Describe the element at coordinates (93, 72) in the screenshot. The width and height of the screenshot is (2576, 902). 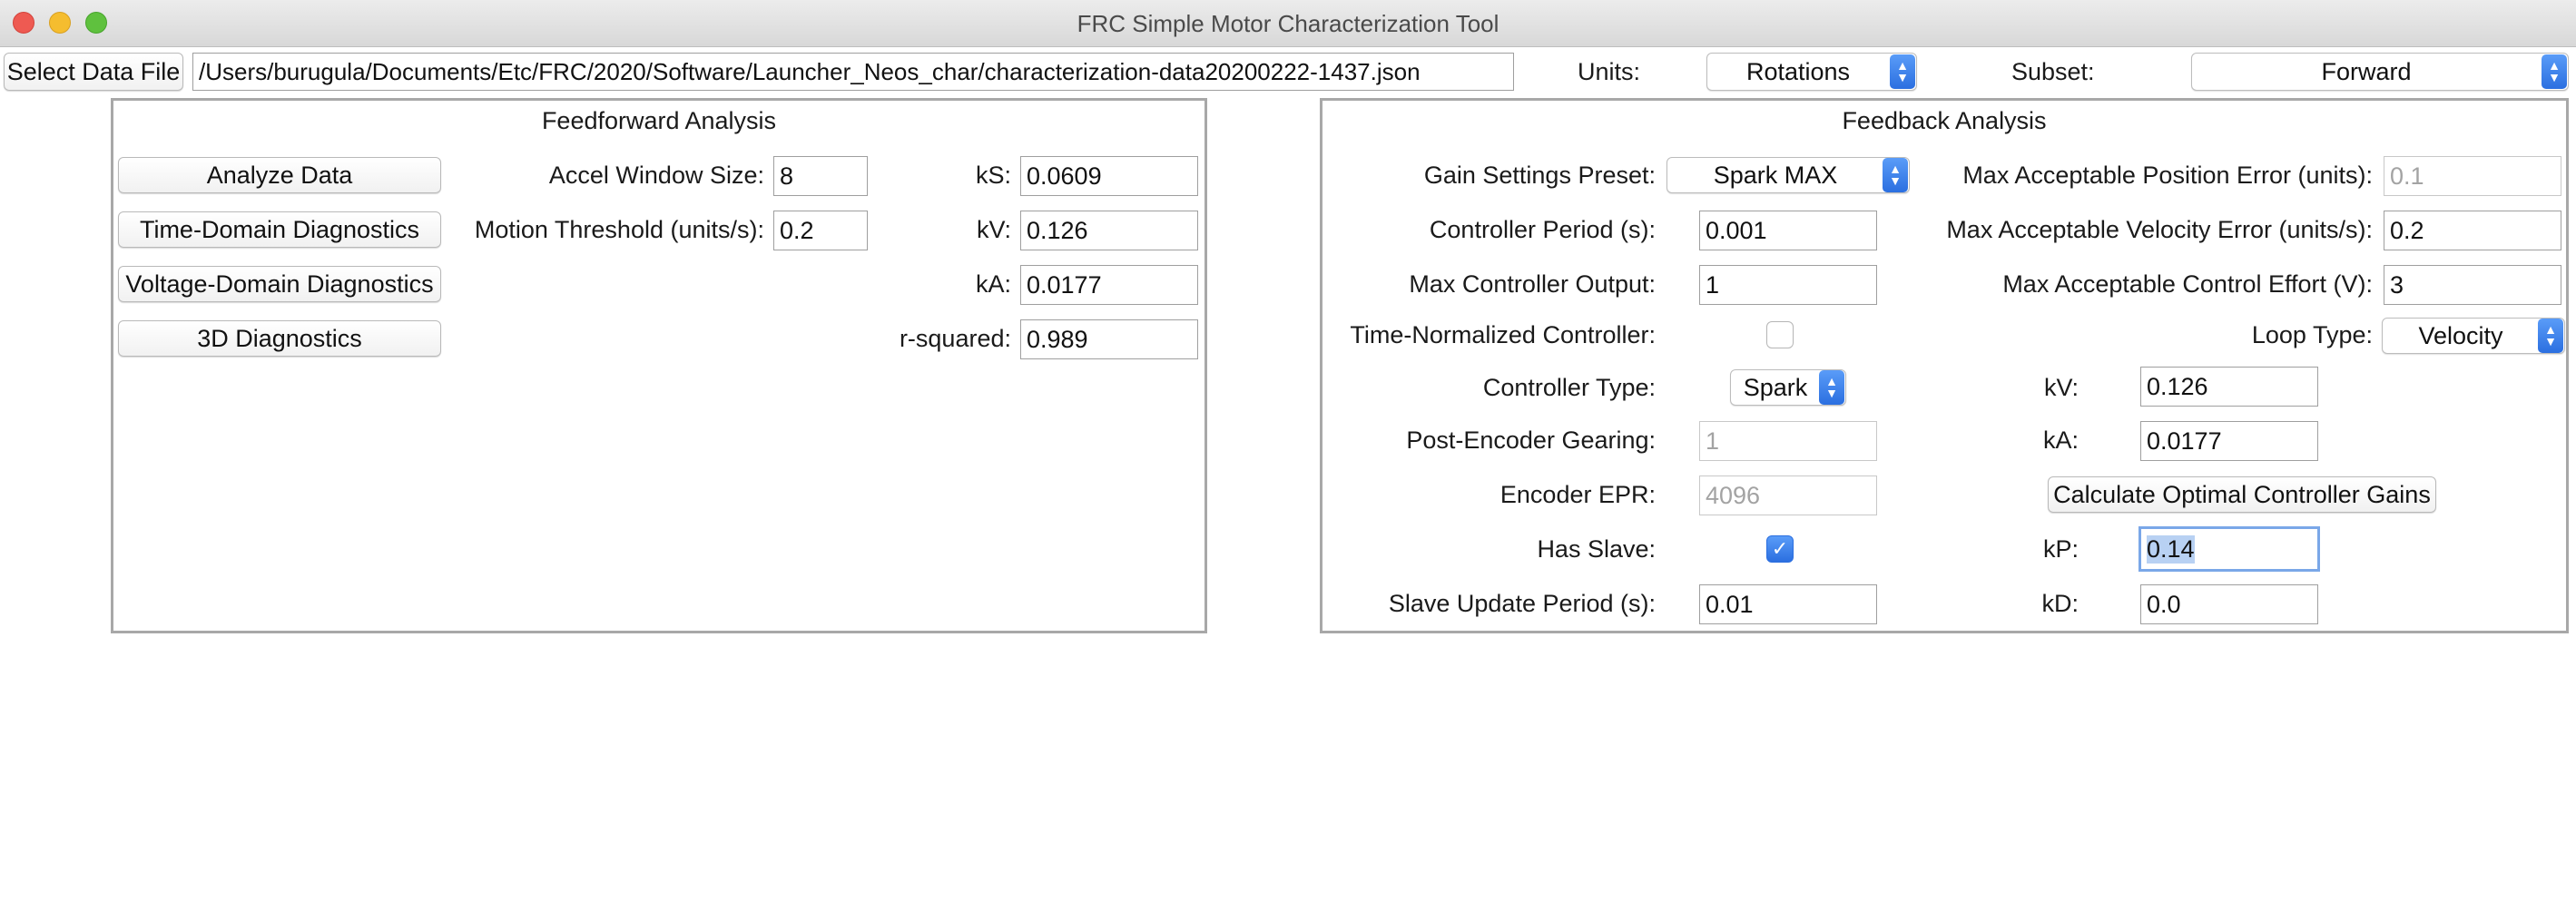
I see `select-data-file-button: Select Data File` at that location.